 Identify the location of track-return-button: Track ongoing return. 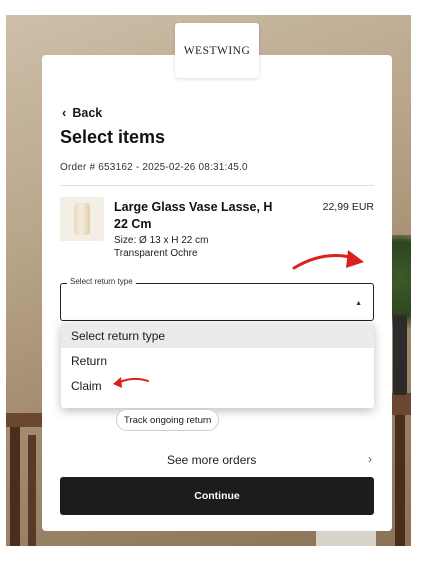
(168, 420).